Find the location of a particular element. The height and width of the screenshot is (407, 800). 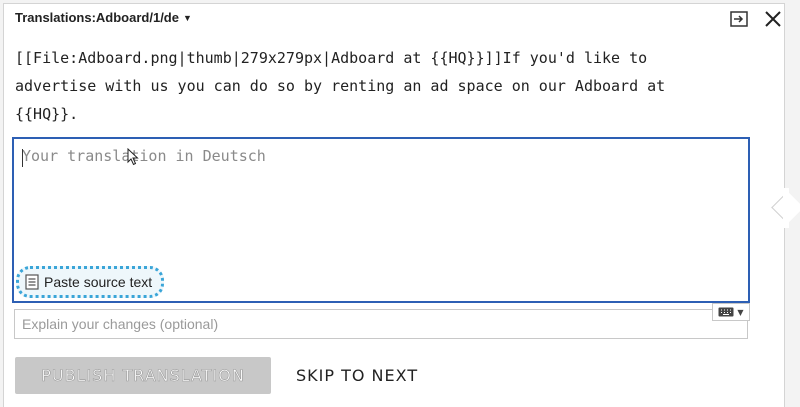

keyboard-icon is located at coordinates (726, 312).